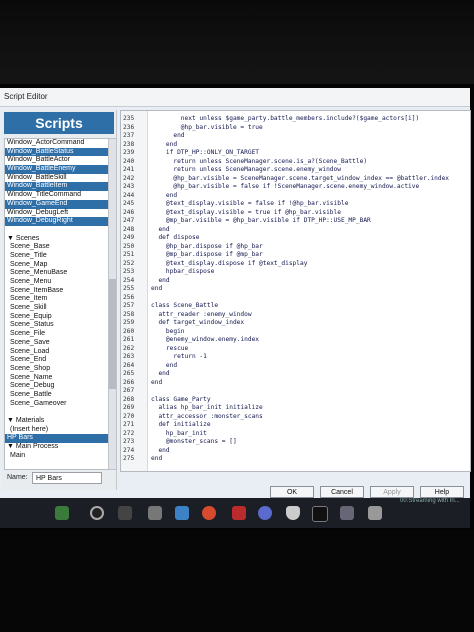  I want to click on folder-icon, so click(182, 513).